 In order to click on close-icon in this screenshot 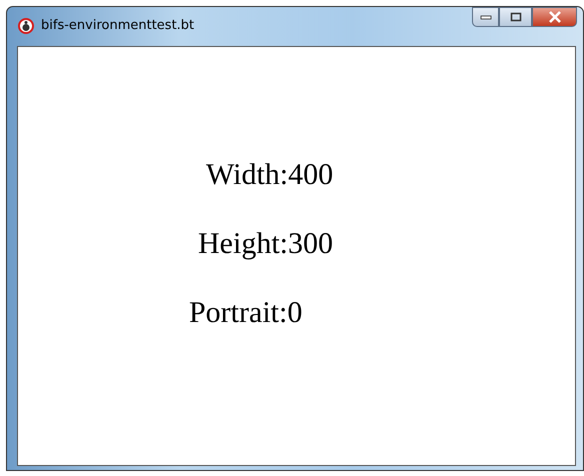, I will do `click(555, 17)`.